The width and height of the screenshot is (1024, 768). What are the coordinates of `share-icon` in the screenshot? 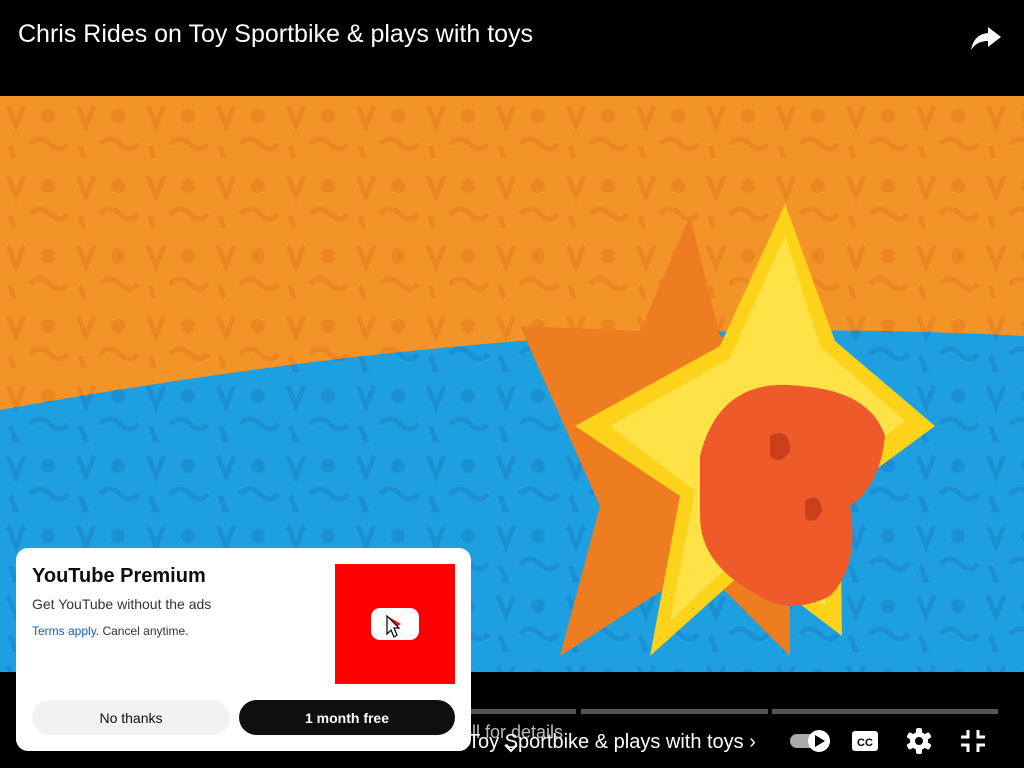 It's located at (986, 38).